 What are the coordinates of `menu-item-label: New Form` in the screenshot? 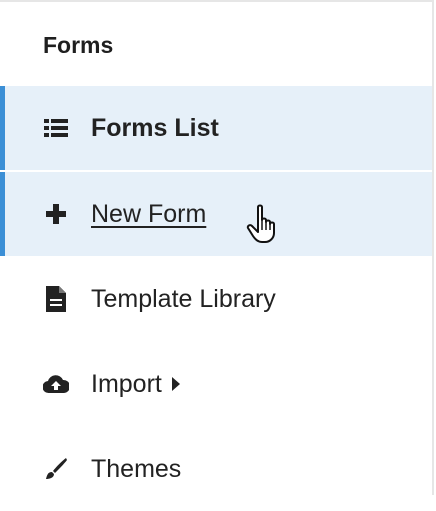 It's located at (149, 213).